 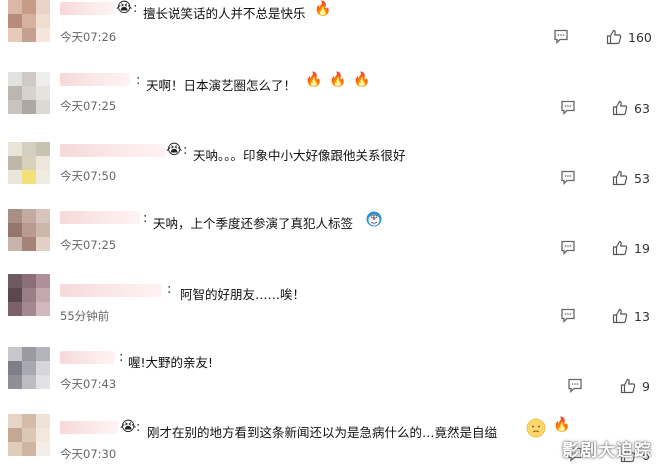 I want to click on like-button: 19, so click(x=631, y=248).